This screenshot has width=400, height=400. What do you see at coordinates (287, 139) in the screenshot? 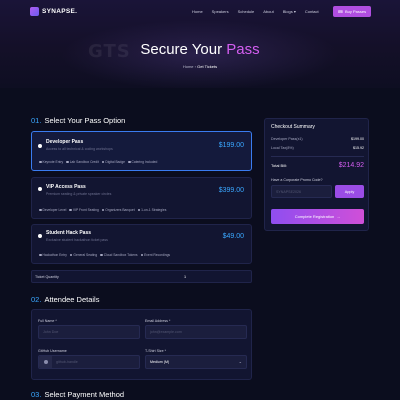
I see `summary-row-label: Developer Pass(x1)` at bounding box center [287, 139].